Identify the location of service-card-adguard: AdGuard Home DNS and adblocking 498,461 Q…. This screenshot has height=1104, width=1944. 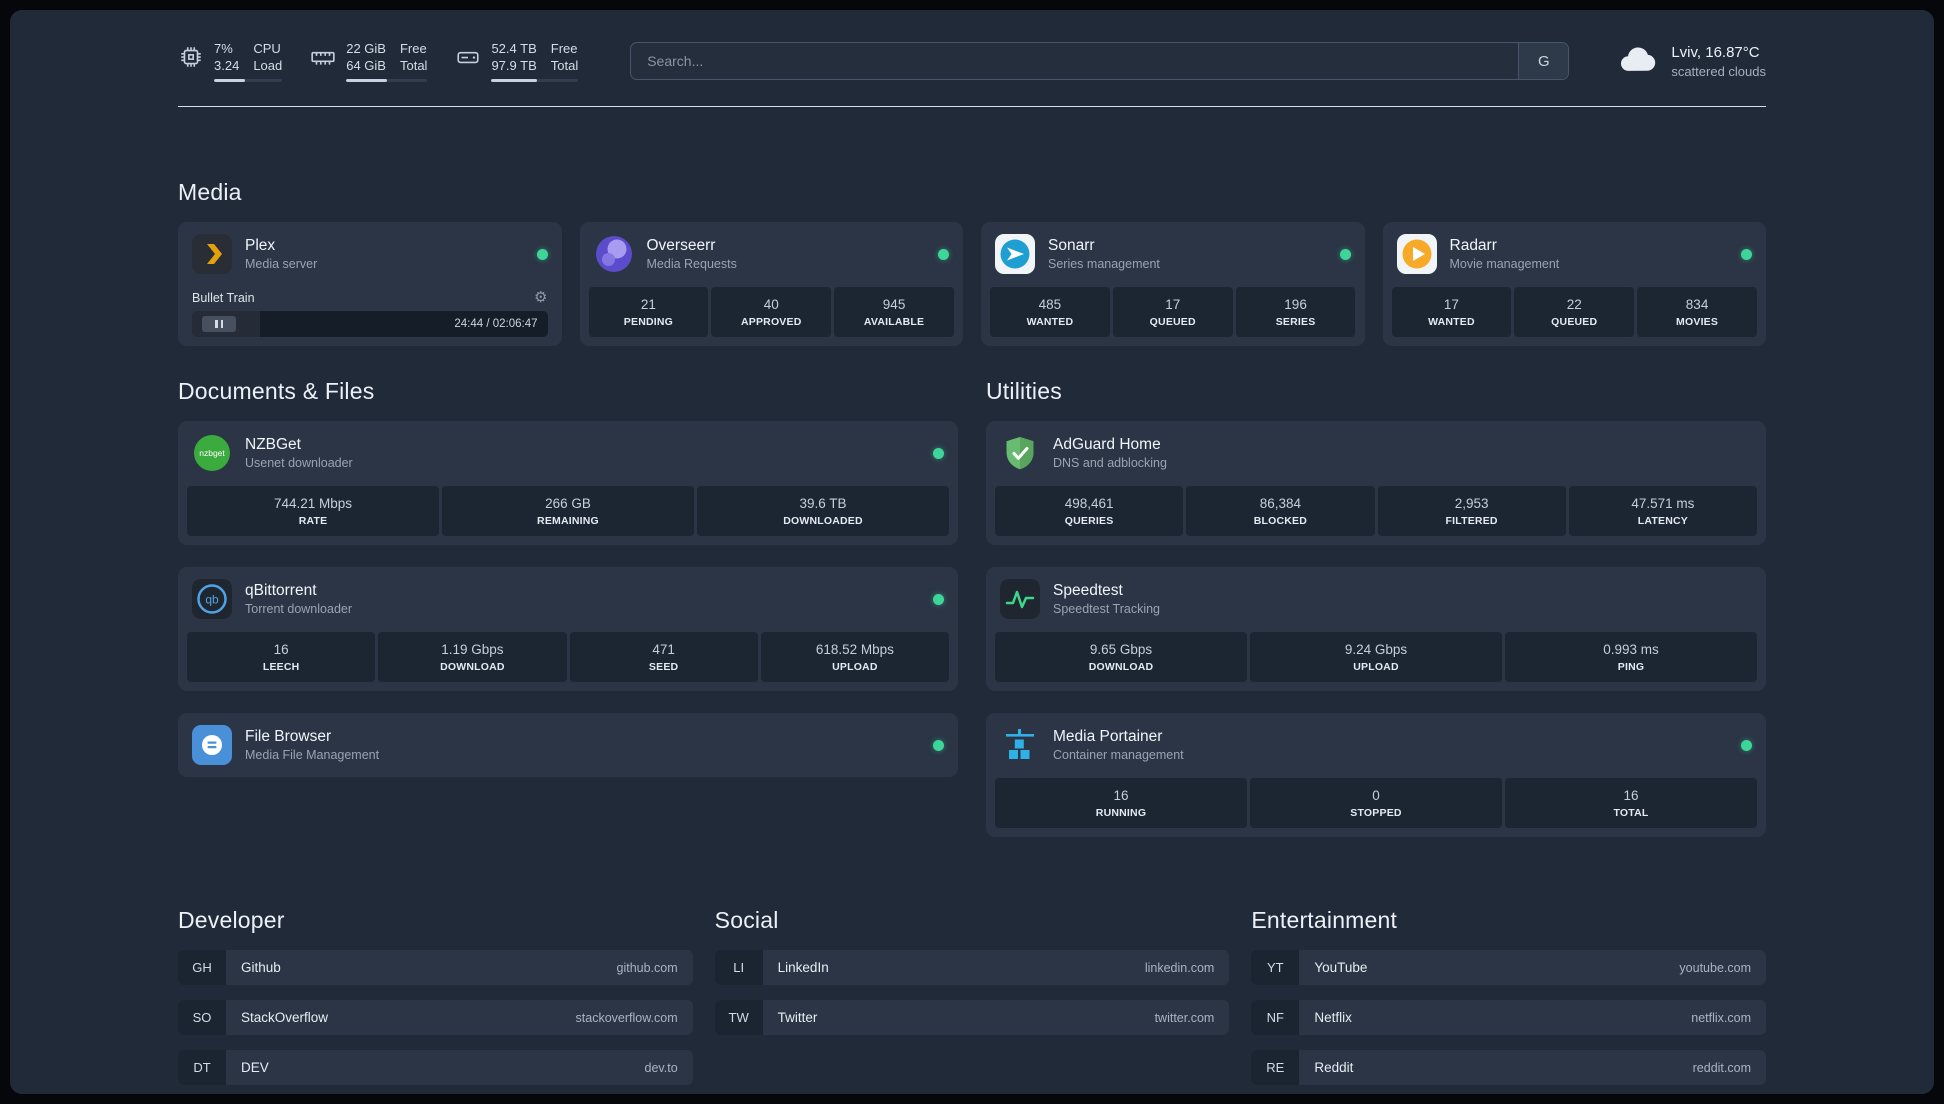
(1376, 483).